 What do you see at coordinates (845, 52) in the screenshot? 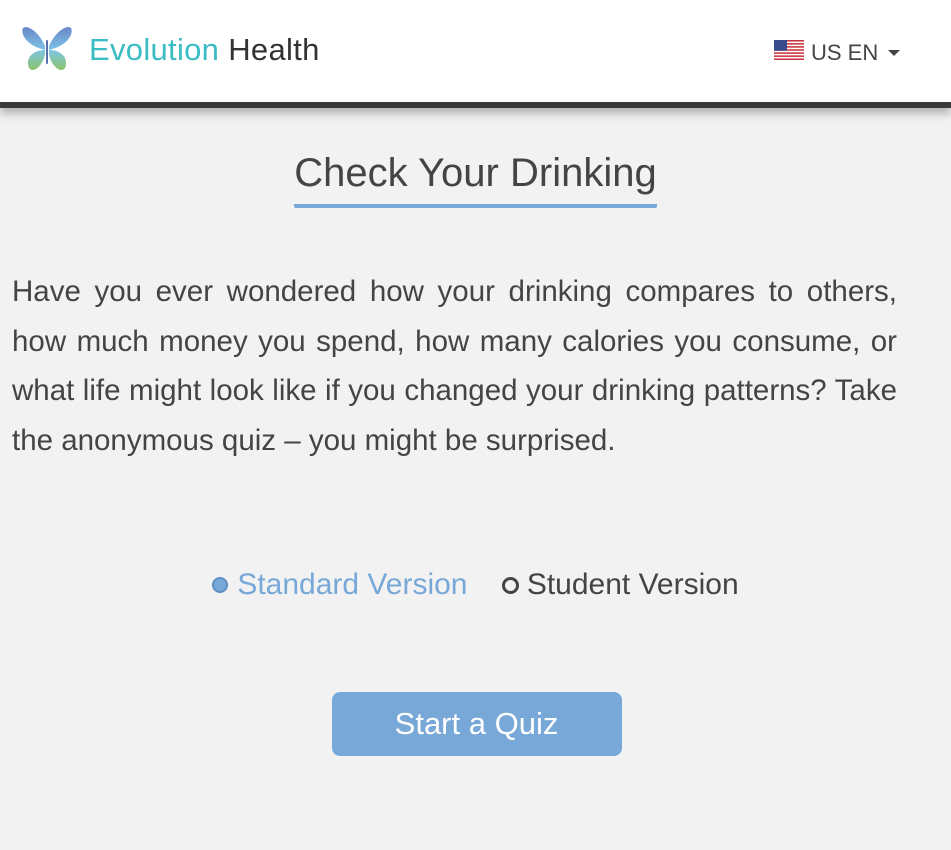
I see `language-label: US EN` at bounding box center [845, 52].